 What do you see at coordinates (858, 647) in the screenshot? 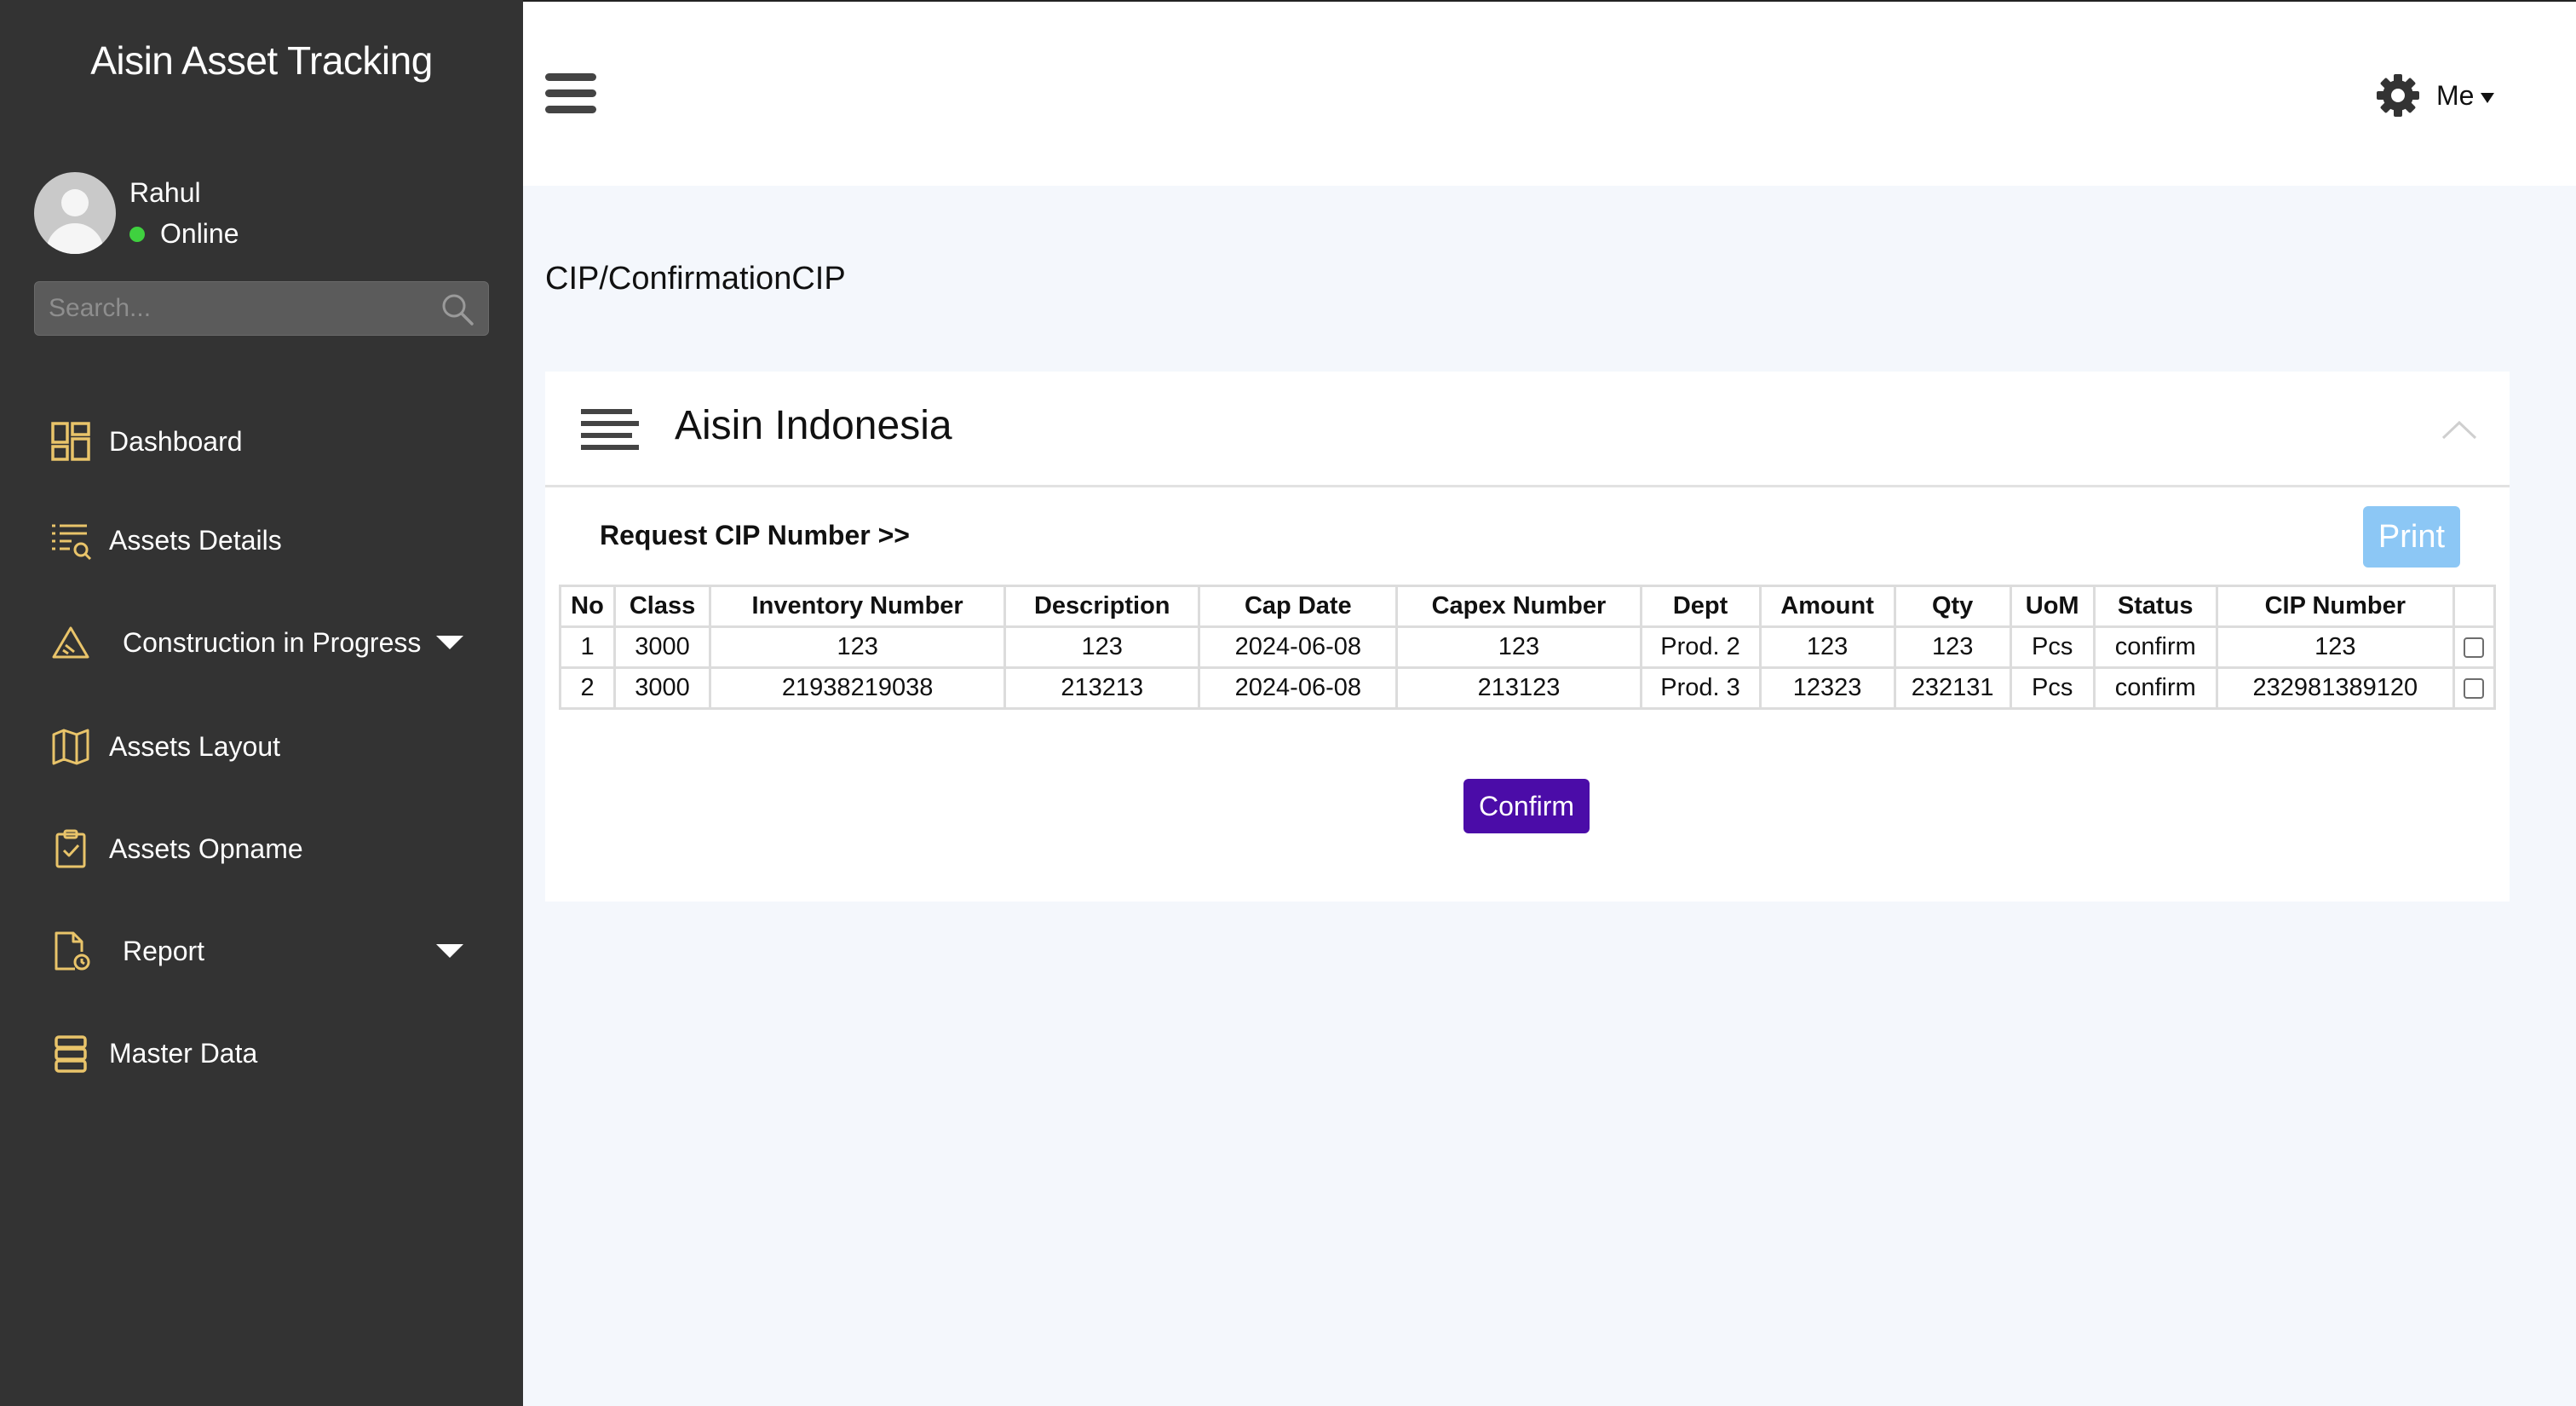
I see `cell-inventory-number: 123` at bounding box center [858, 647].